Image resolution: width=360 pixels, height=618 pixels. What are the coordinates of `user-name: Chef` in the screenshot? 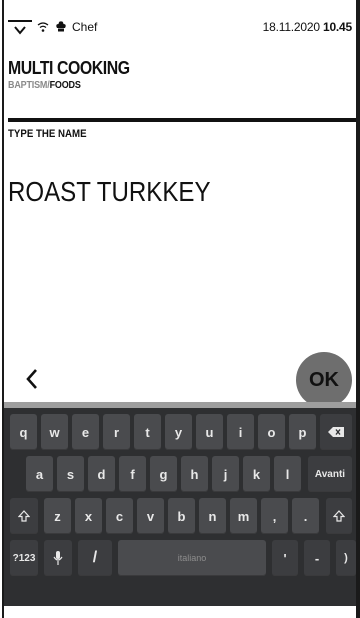 It's located at (85, 27).